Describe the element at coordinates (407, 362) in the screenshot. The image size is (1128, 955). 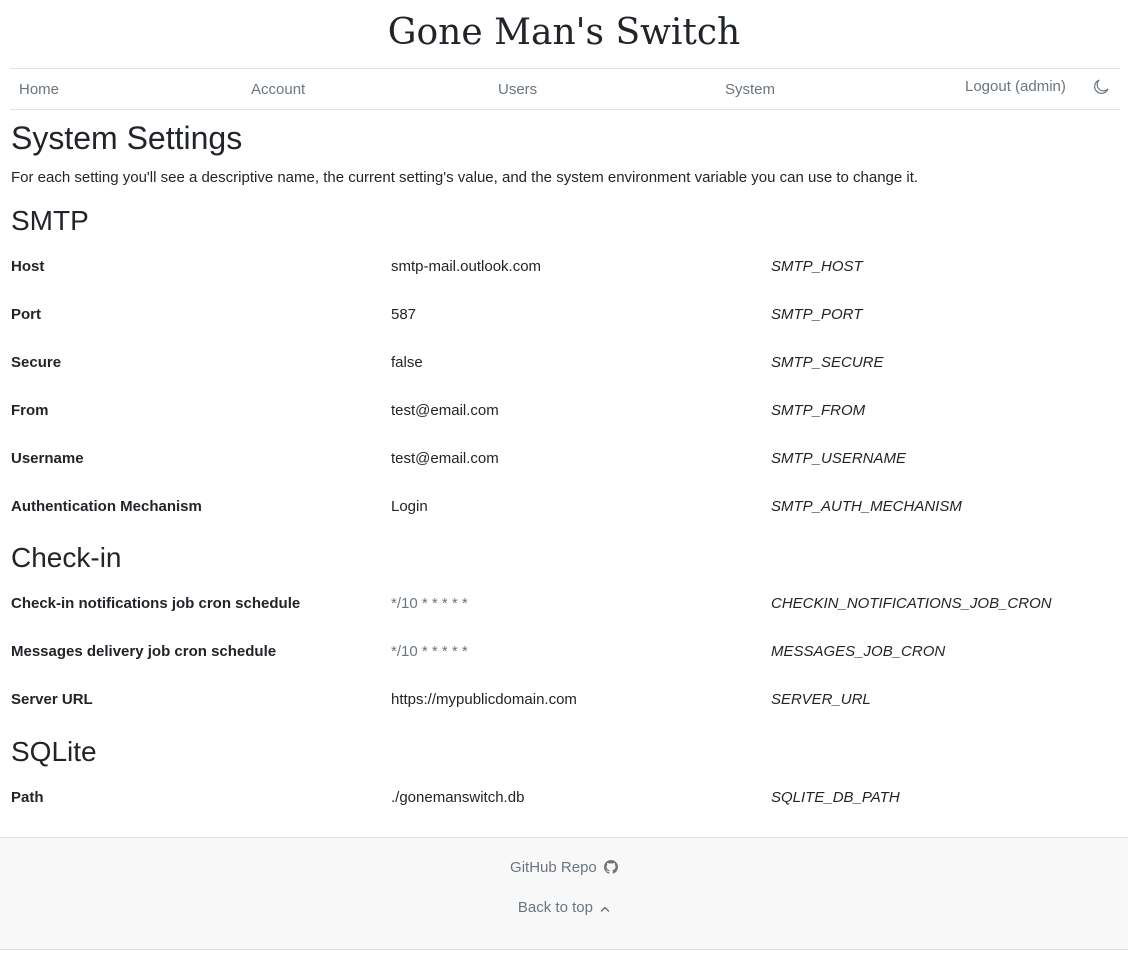
I see `setting-value: false` at that location.